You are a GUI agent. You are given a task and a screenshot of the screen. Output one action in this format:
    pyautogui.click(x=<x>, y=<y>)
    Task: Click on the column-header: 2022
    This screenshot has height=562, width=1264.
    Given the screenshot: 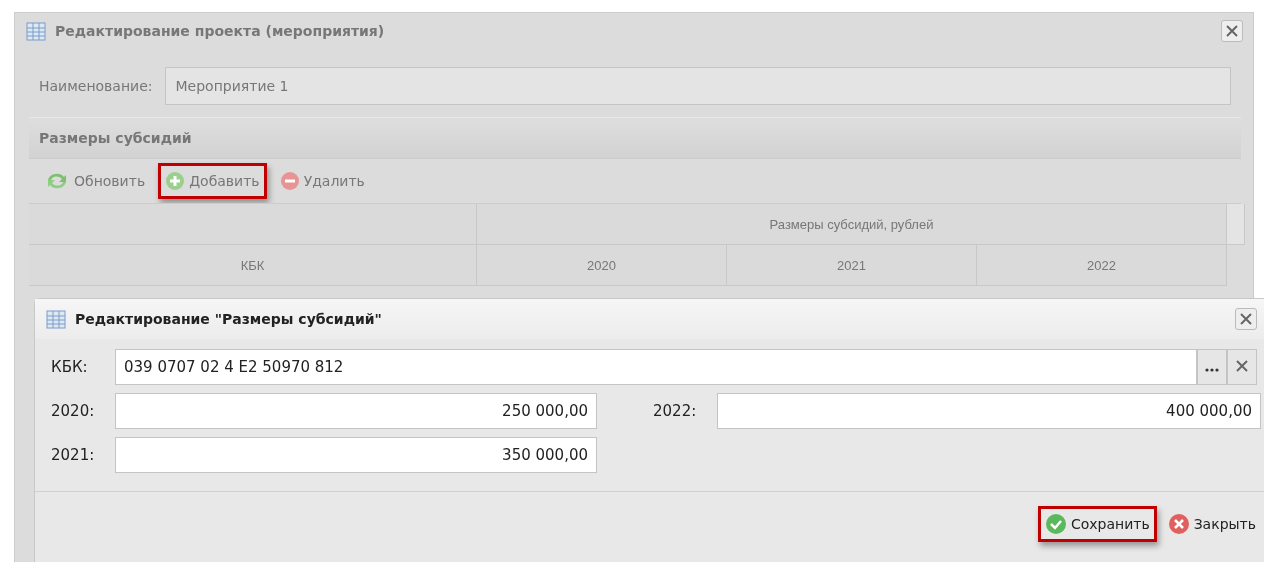 What is the action you would take?
    pyautogui.click(x=1102, y=265)
    